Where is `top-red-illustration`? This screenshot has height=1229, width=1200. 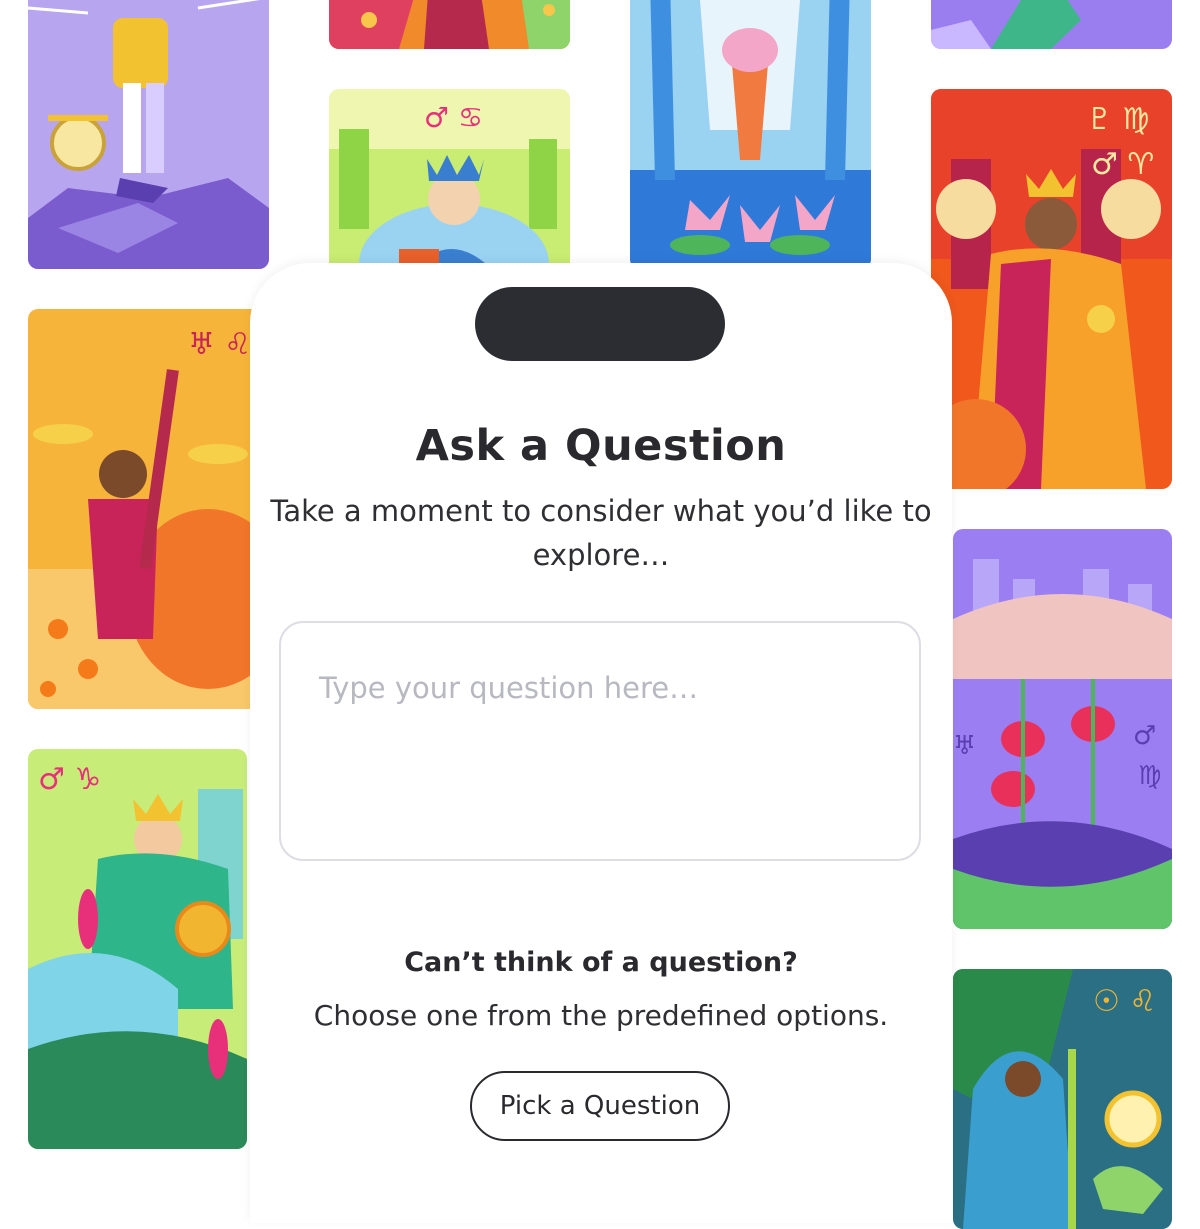
top-red-illustration is located at coordinates (449, 24).